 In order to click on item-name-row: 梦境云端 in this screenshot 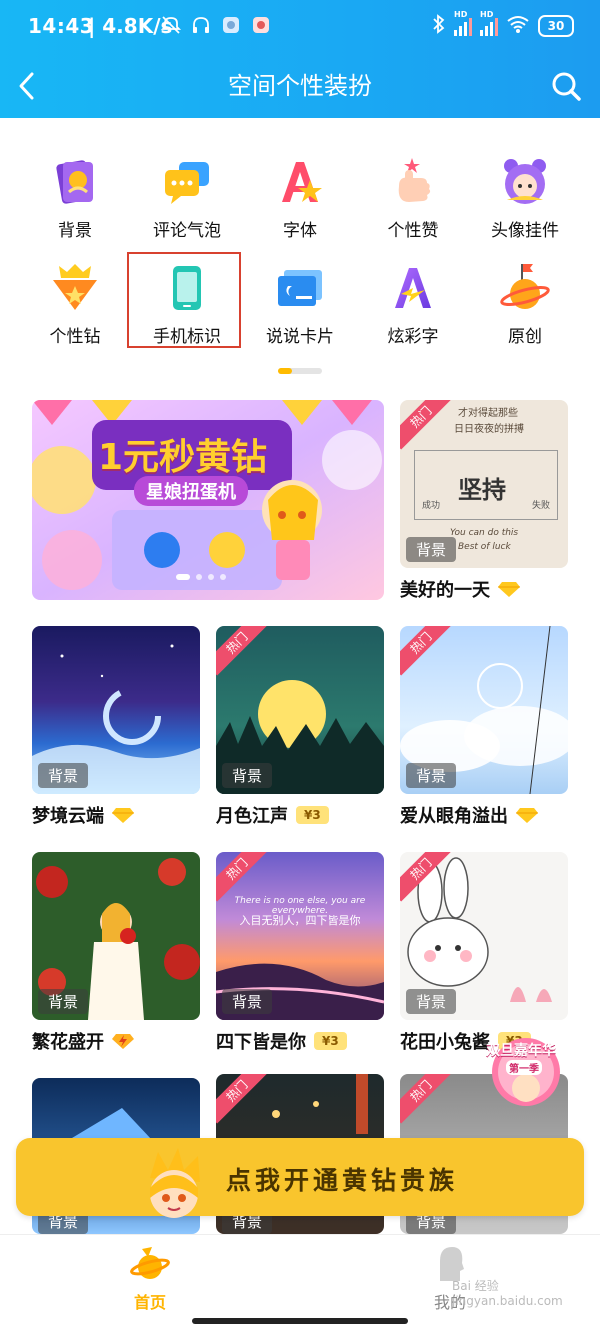, I will do `click(83, 815)`.